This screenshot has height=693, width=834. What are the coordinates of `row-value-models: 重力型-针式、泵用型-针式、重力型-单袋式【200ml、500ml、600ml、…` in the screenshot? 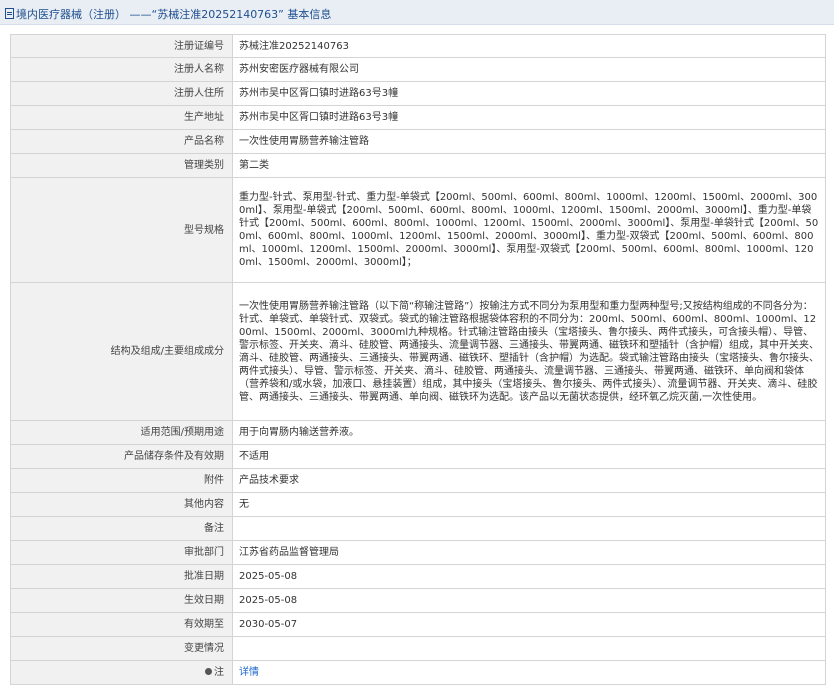 It's located at (529, 230).